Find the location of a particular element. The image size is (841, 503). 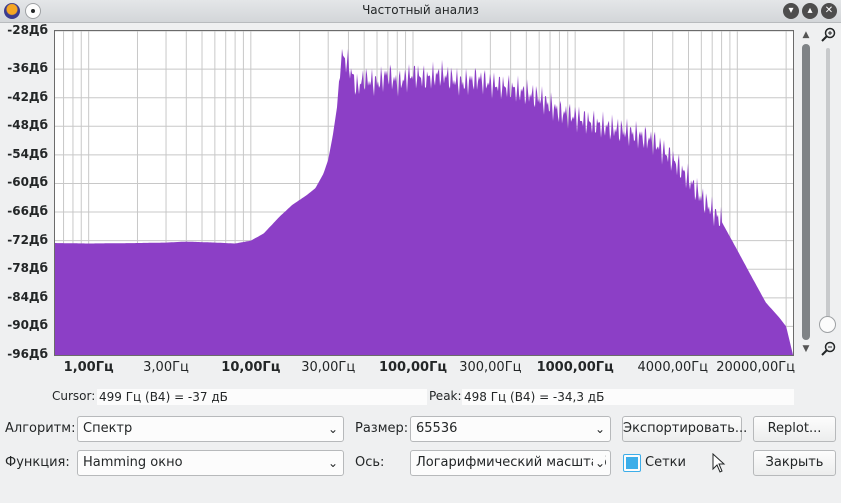

y-tick-label: -90Дб is located at coordinates (27, 325).